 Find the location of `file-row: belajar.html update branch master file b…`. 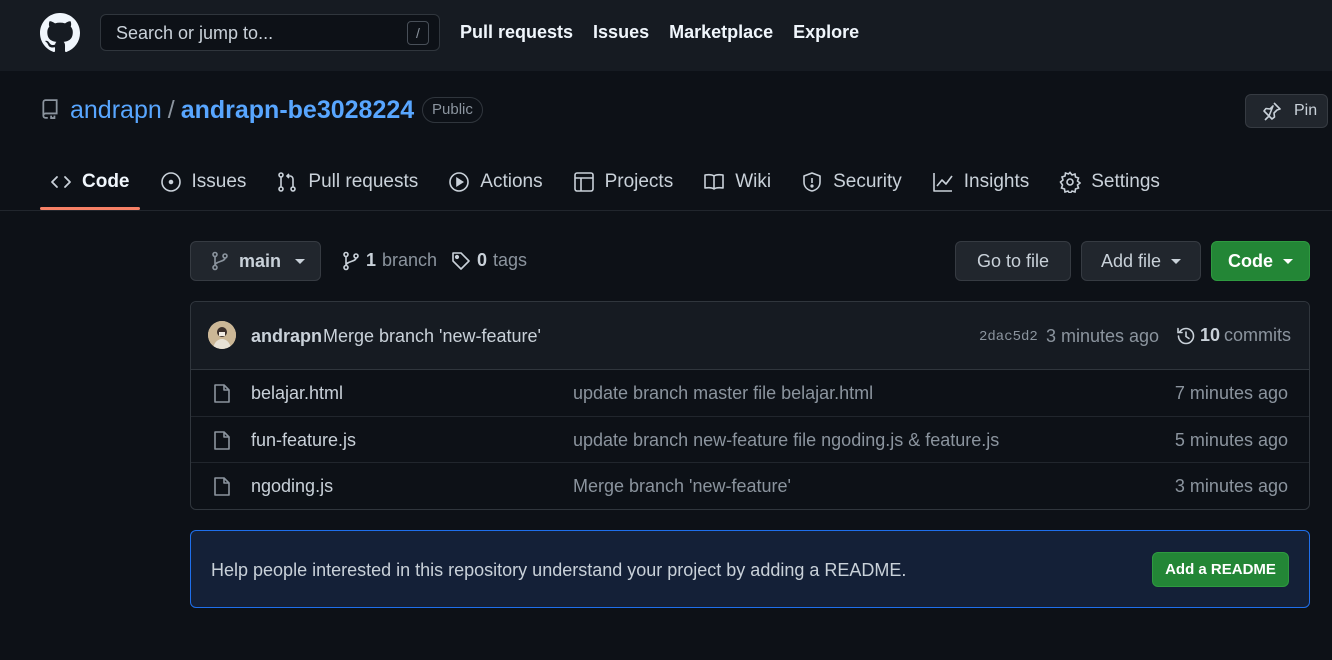

file-row: belajar.html update branch master file b… is located at coordinates (750, 393).